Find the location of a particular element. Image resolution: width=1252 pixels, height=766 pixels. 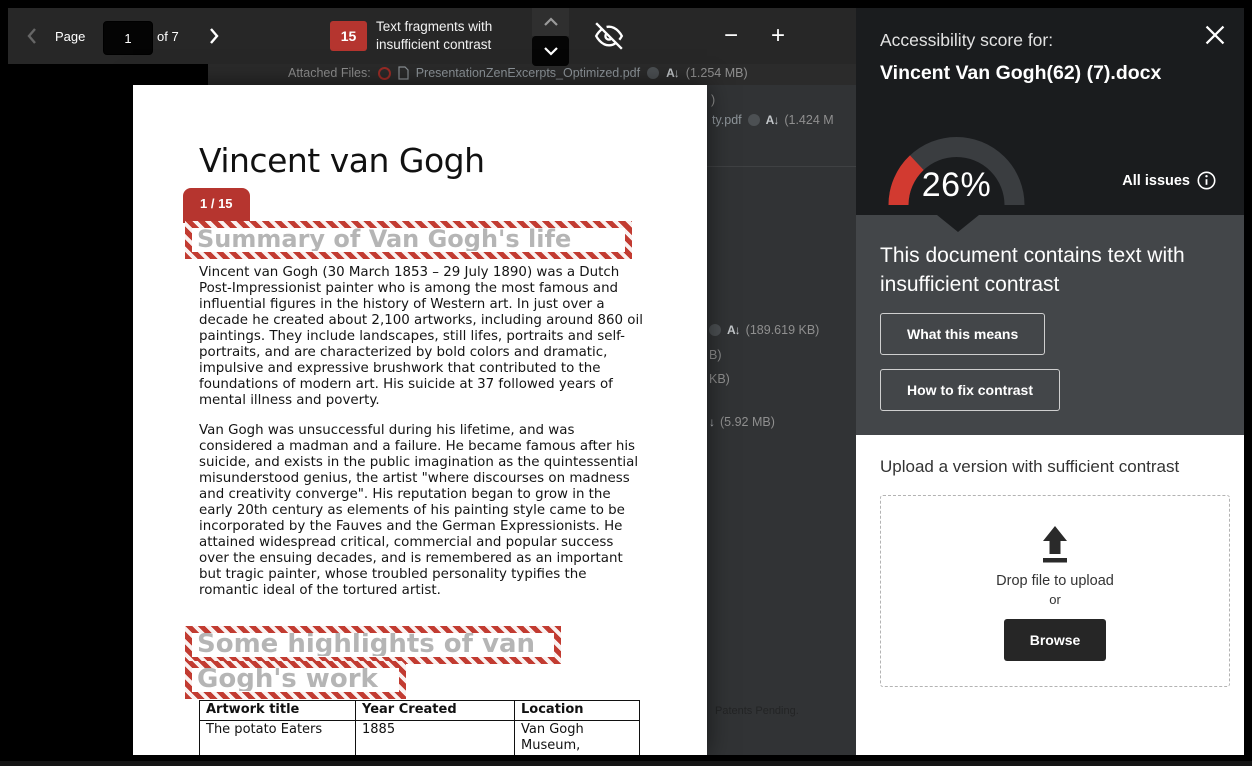

close-panel-button is located at coordinates (1215, 35).